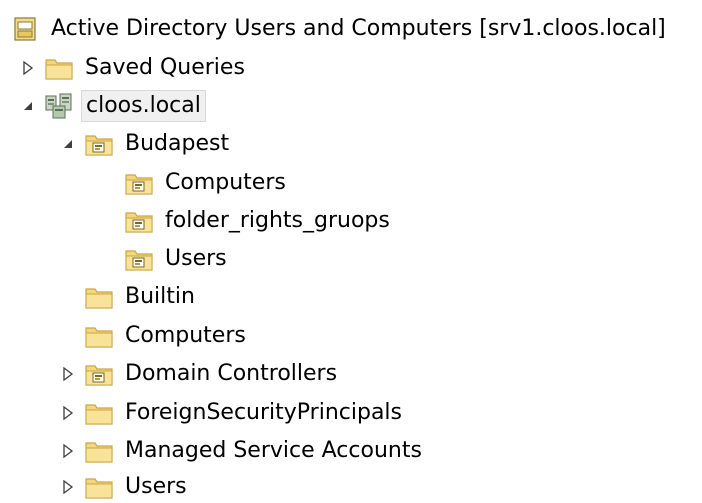 The width and height of the screenshot is (702, 503). I want to click on domain-icon, so click(59, 106).